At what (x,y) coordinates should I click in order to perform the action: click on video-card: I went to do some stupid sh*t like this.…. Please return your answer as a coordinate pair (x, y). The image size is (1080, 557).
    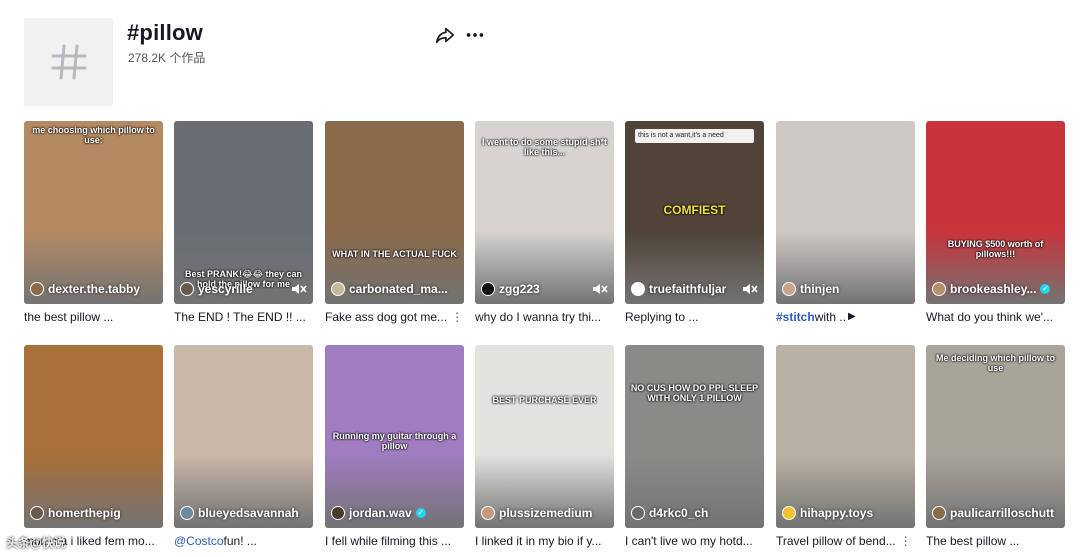
    Looking at the image, I should click on (544, 222).